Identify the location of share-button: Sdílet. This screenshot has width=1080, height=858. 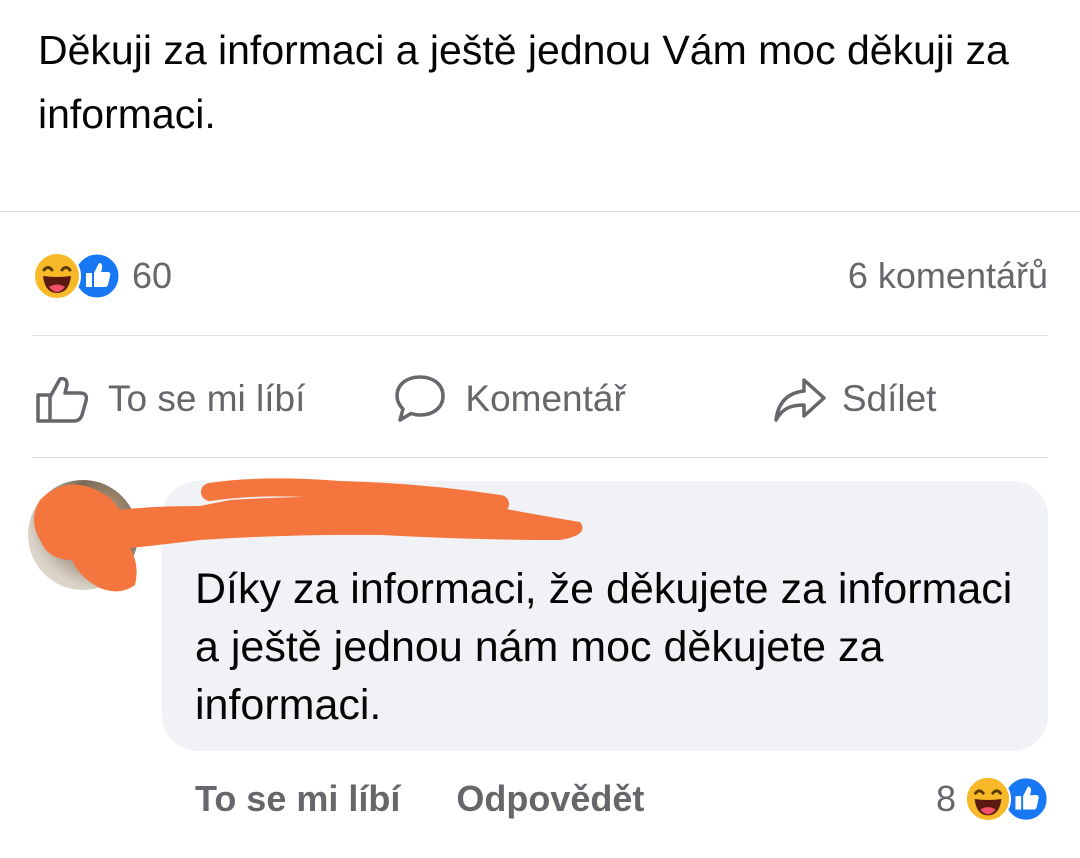
(854, 399).